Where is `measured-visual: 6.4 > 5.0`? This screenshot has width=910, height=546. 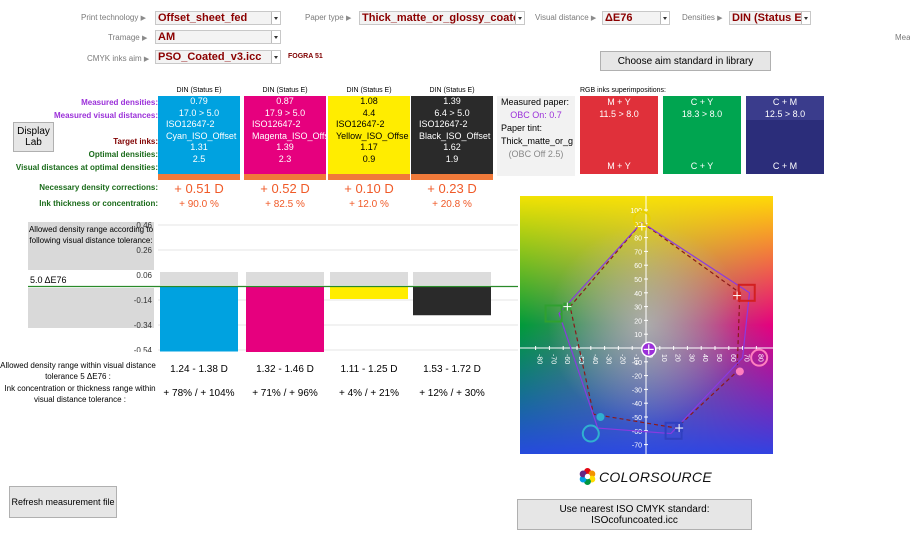
measured-visual: 6.4 > 5.0 is located at coordinates (452, 112).